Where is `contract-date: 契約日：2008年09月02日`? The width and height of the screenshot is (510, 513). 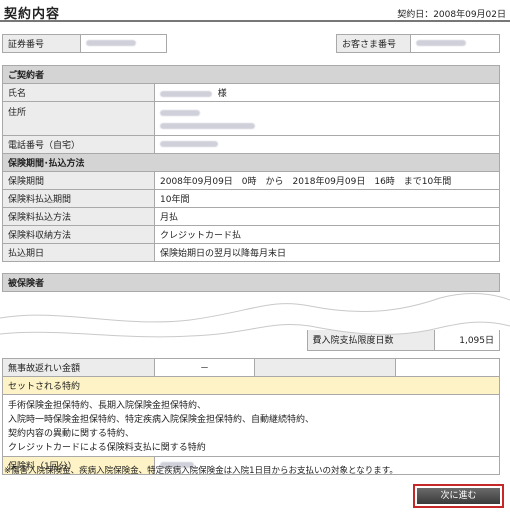
contract-date: 契約日：2008年09月02日 is located at coordinates (451, 15).